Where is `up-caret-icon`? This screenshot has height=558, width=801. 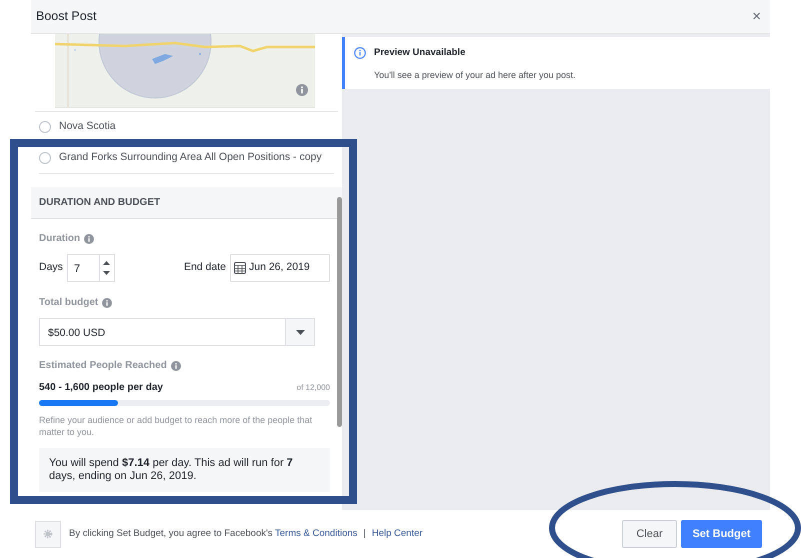
up-caret-icon is located at coordinates (106, 263).